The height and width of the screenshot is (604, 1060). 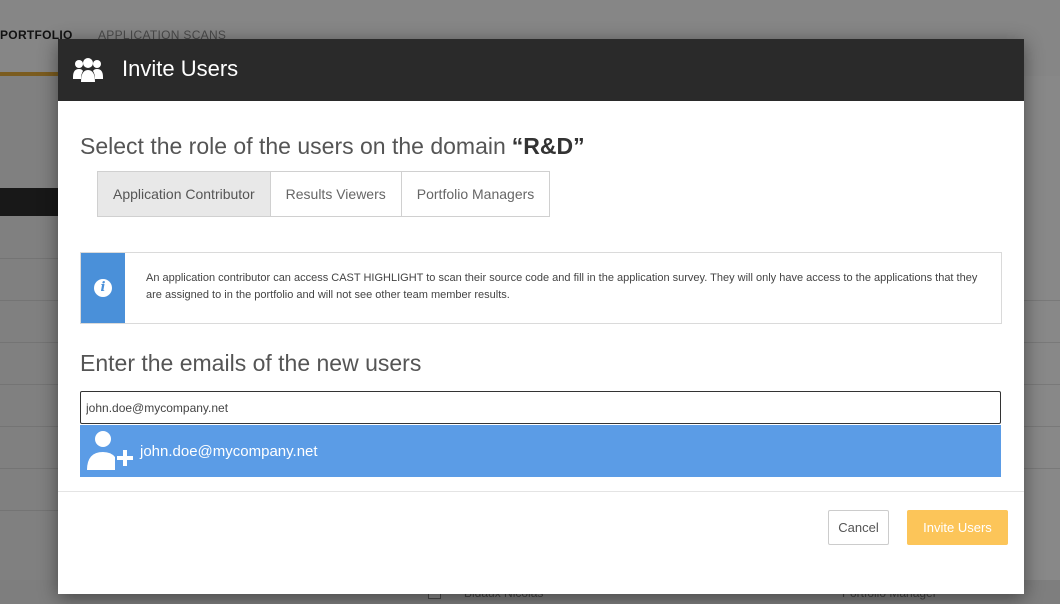 I want to click on info-icon-strip: i, so click(x=103, y=288).